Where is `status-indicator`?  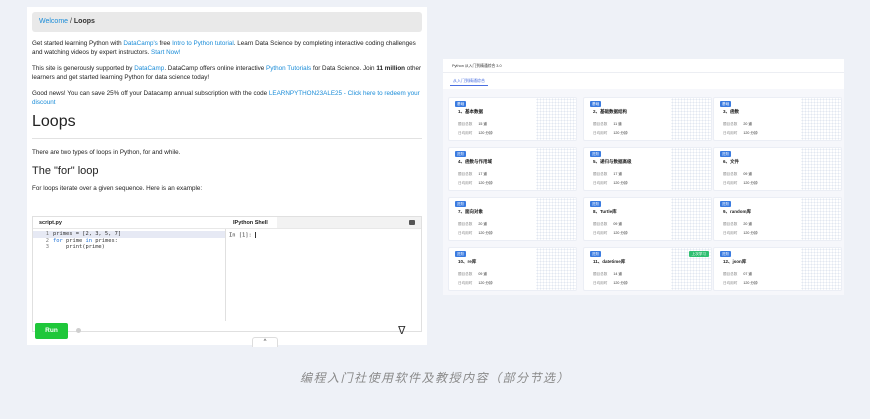
status-indicator is located at coordinates (78, 330).